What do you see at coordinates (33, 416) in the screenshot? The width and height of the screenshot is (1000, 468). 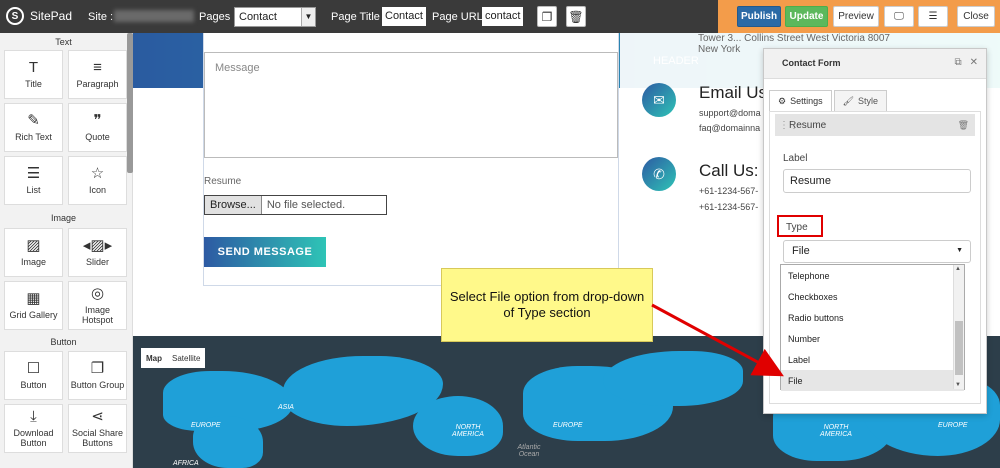 I see `download-icon: ⤓` at bounding box center [33, 416].